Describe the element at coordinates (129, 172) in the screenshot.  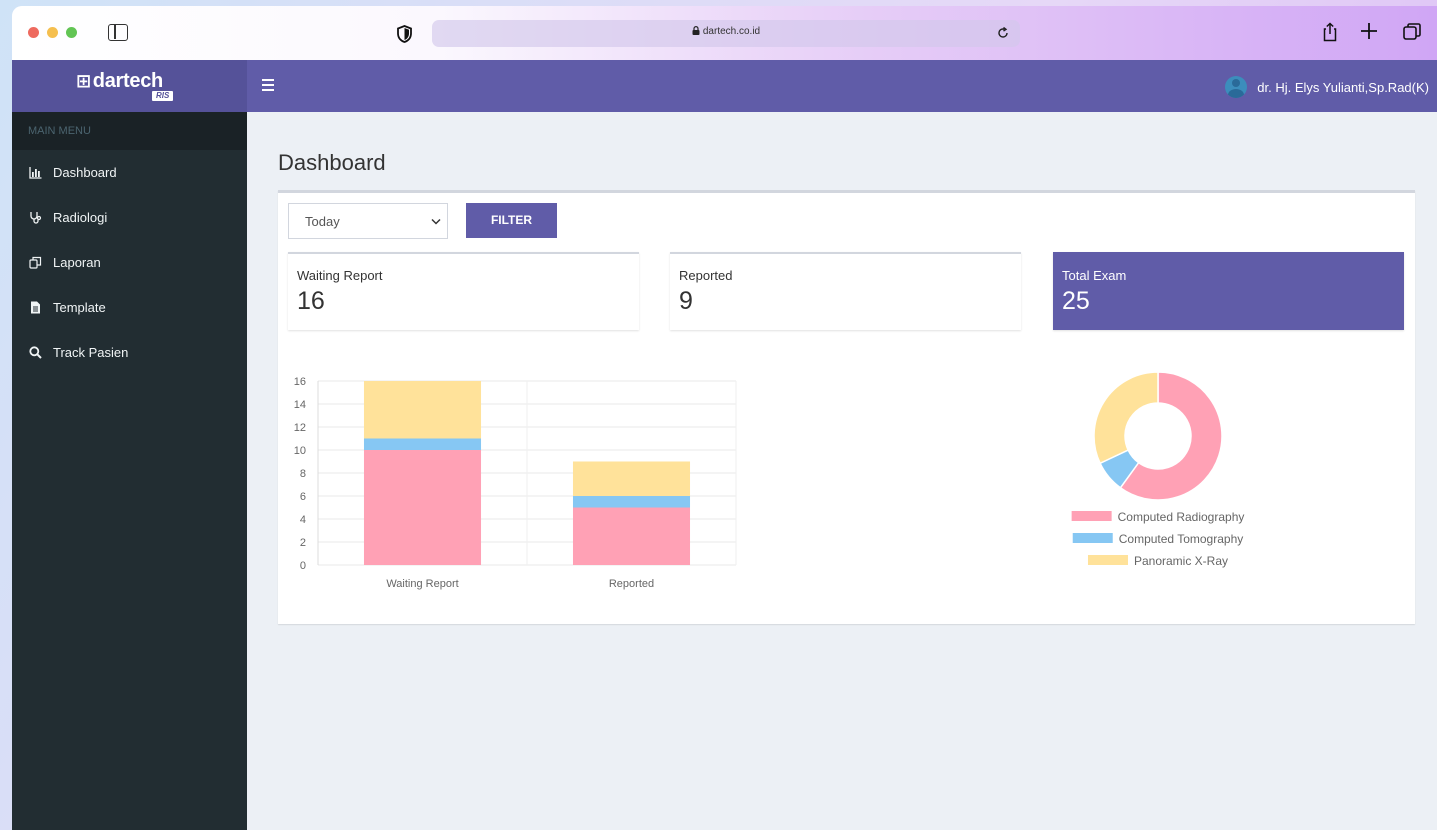
I see `sidebar-item-dashboard: Dashboard` at that location.